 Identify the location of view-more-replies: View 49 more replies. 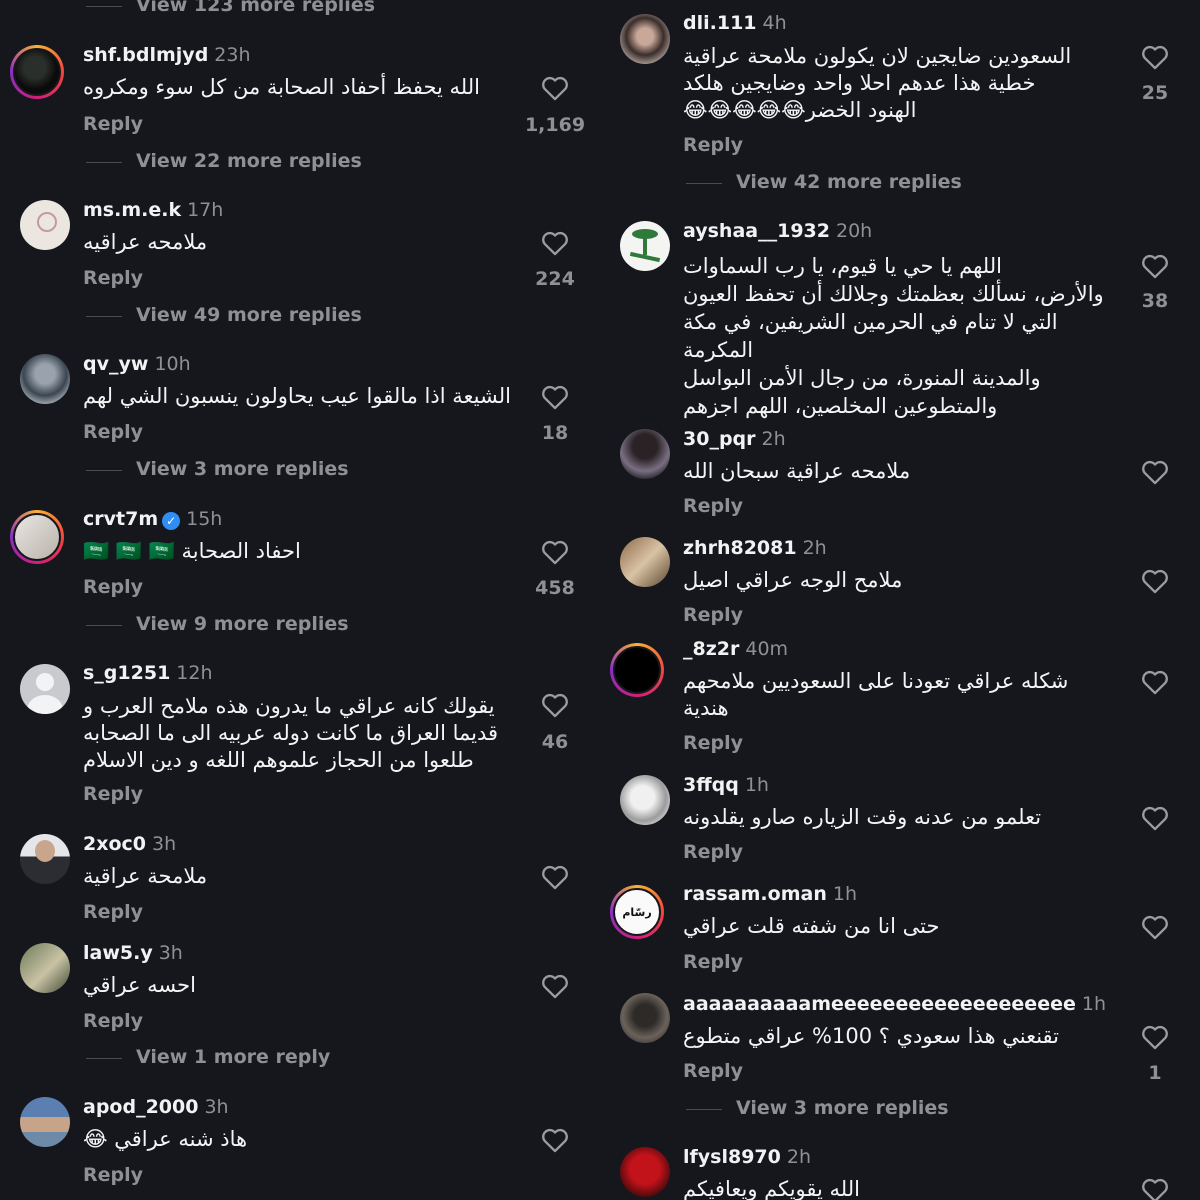
(249, 315).